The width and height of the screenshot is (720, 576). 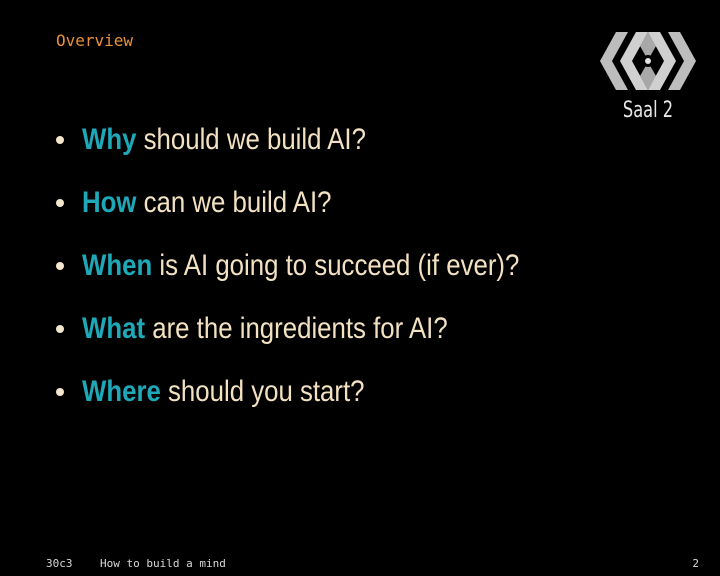 I want to click on bullet-text: What are the ingredients for AI?, so click(x=265, y=329).